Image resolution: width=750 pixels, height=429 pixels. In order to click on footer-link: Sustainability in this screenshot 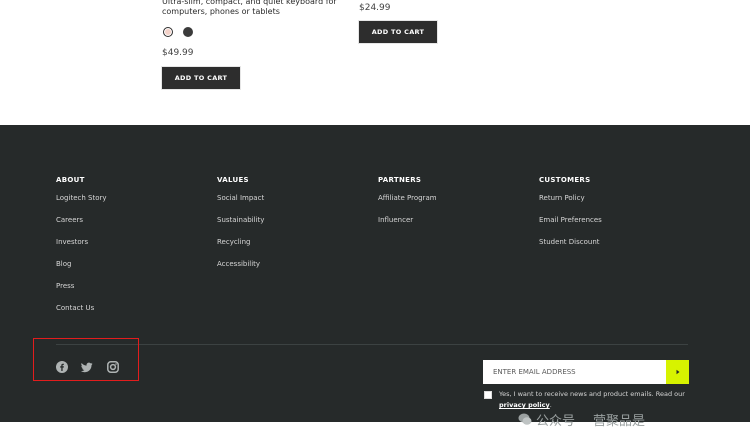, I will do `click(240, 227)`.